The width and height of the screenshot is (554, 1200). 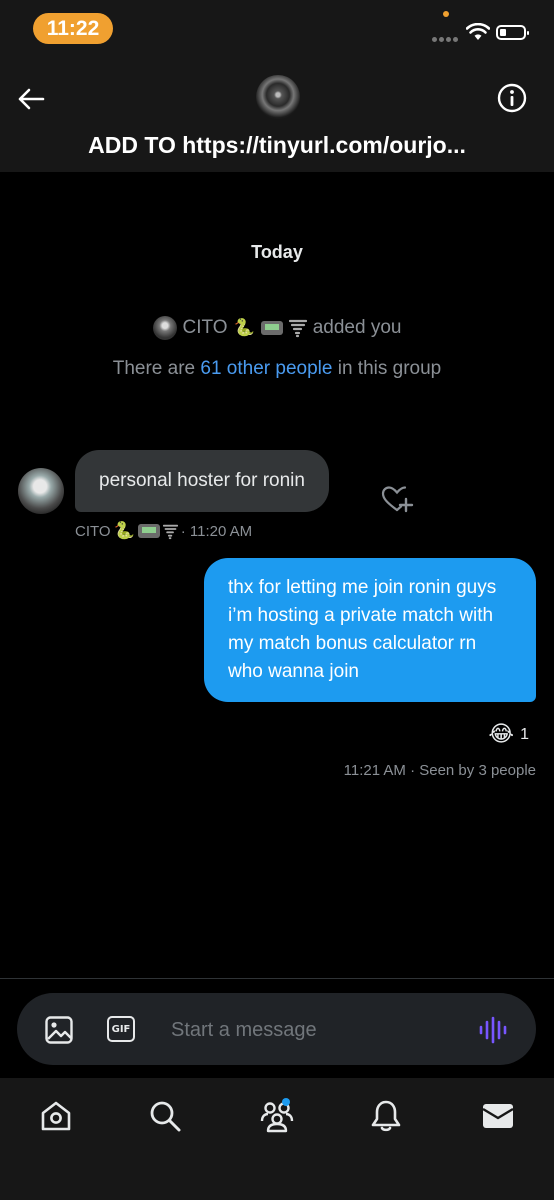 I want to click on nav-home, so click(x=56, y=1116).